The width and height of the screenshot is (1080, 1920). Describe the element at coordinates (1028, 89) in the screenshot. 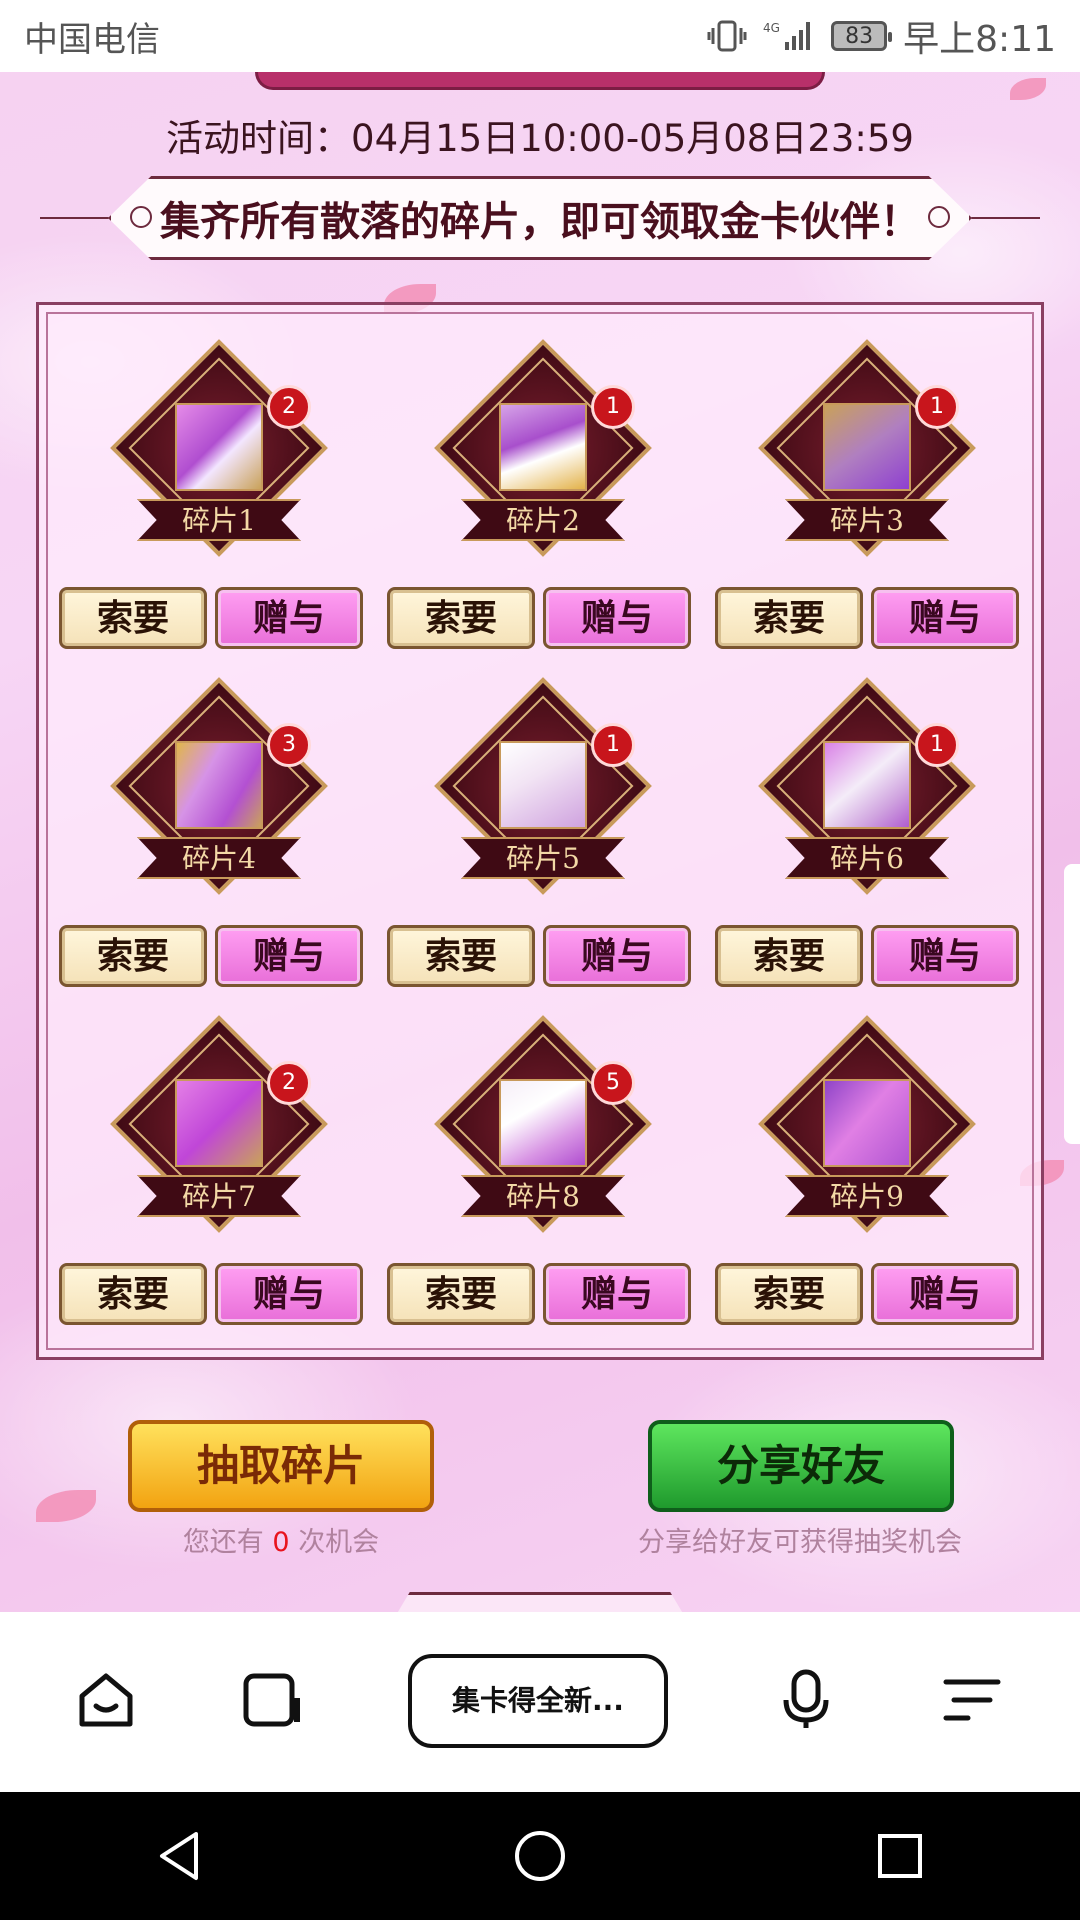

I see `petal-decor` at that location.